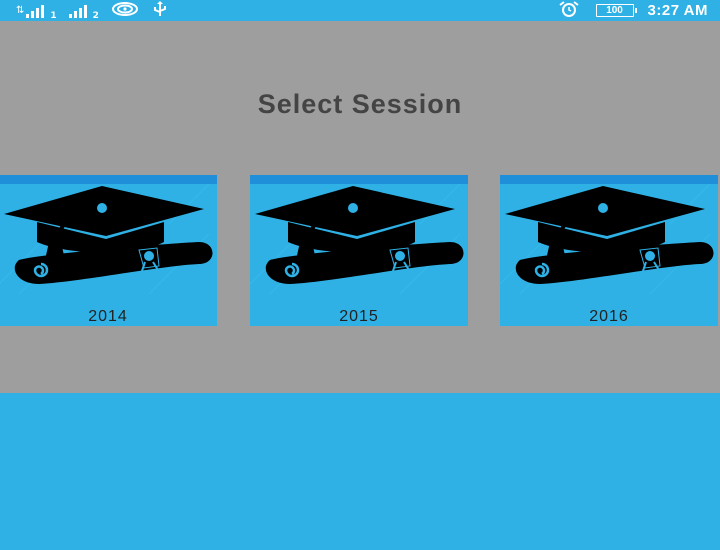 Image resolution: width=720 pixels, height=550 pixels. I want to click on session-card-2014: 2014, so click(108, 250).